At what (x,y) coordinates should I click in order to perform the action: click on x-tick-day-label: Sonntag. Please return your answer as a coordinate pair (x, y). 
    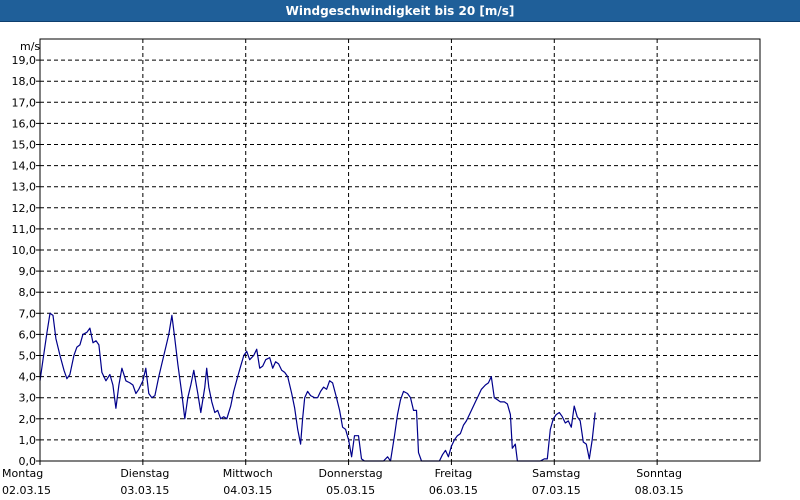
    Looking at the image, I should click on (659, 473).